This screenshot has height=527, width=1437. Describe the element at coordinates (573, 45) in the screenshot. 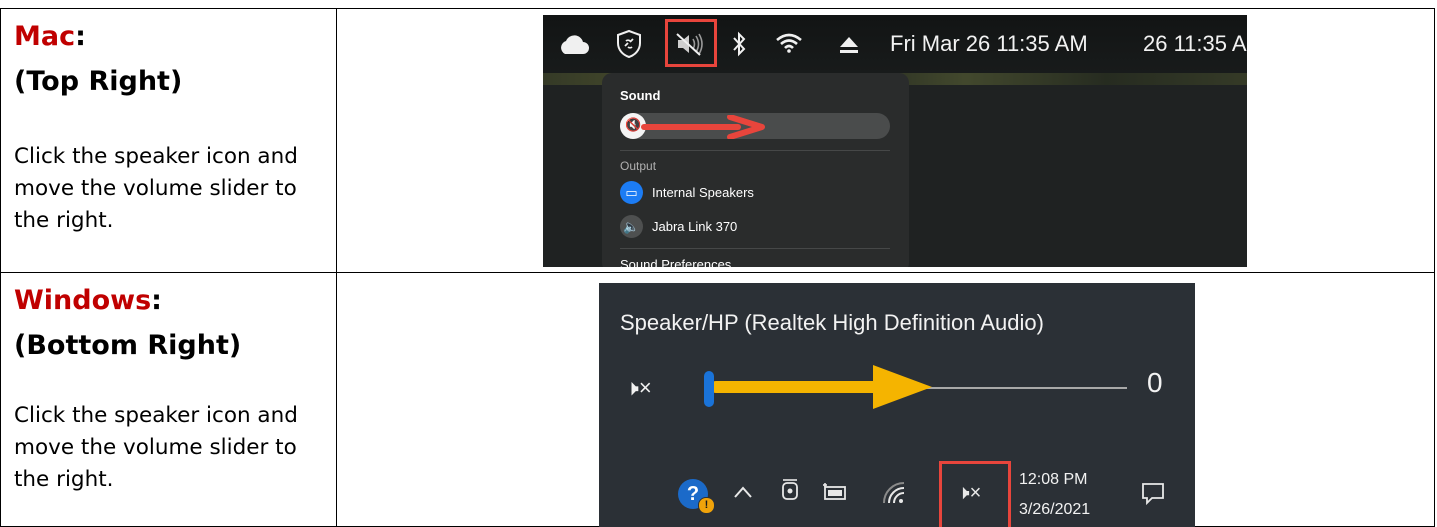

I see `cloud-icon` at that location.